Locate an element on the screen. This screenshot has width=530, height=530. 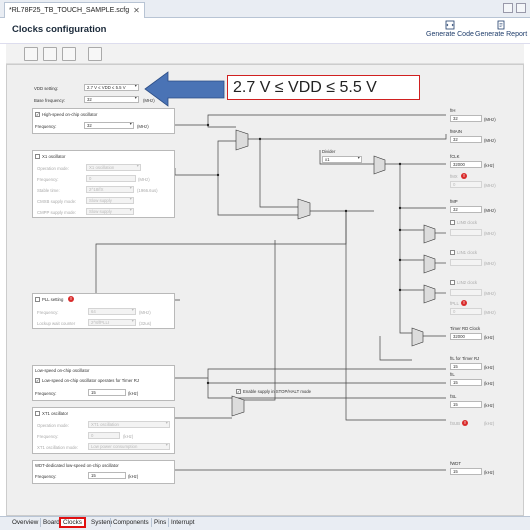
hoco-checkbox: ✓ is located at coordinates (37, 114).